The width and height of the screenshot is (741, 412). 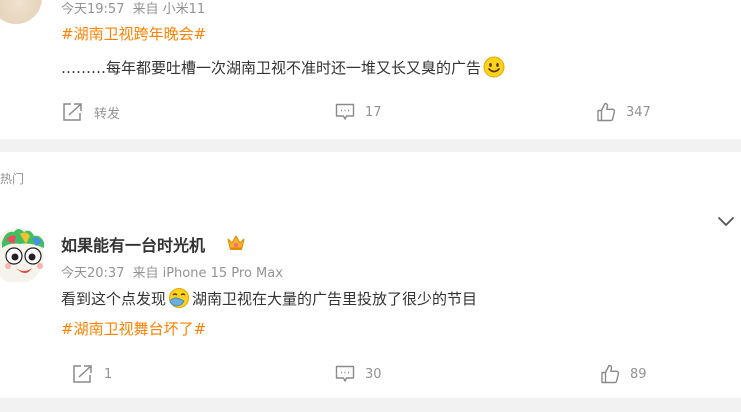 What do you see at coordinates (271, 68) in the screenshot?
I see `post-text: ………每年都要吐槽一次湖南卫视不准时还一堆又长又臭的广告` at bounding box center [271, 68].